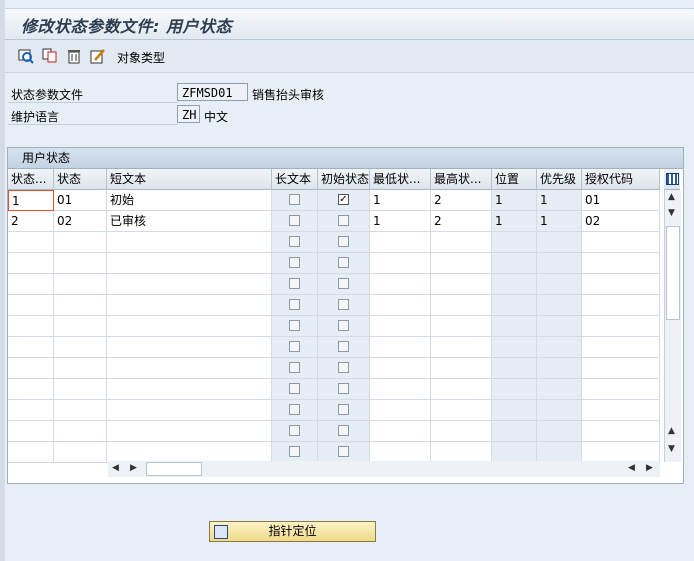  Describe the element at coordinates (514, 200) in the screenshot. I see `position-cell: 1` at that location.